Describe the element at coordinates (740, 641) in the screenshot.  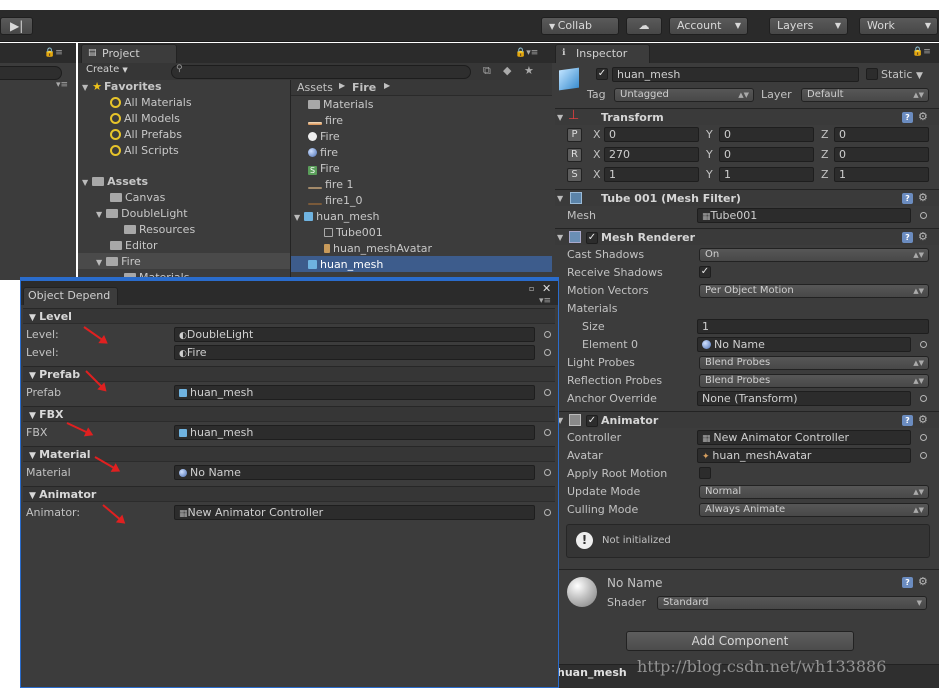
I see `add-component-button: Add Component` at that location.